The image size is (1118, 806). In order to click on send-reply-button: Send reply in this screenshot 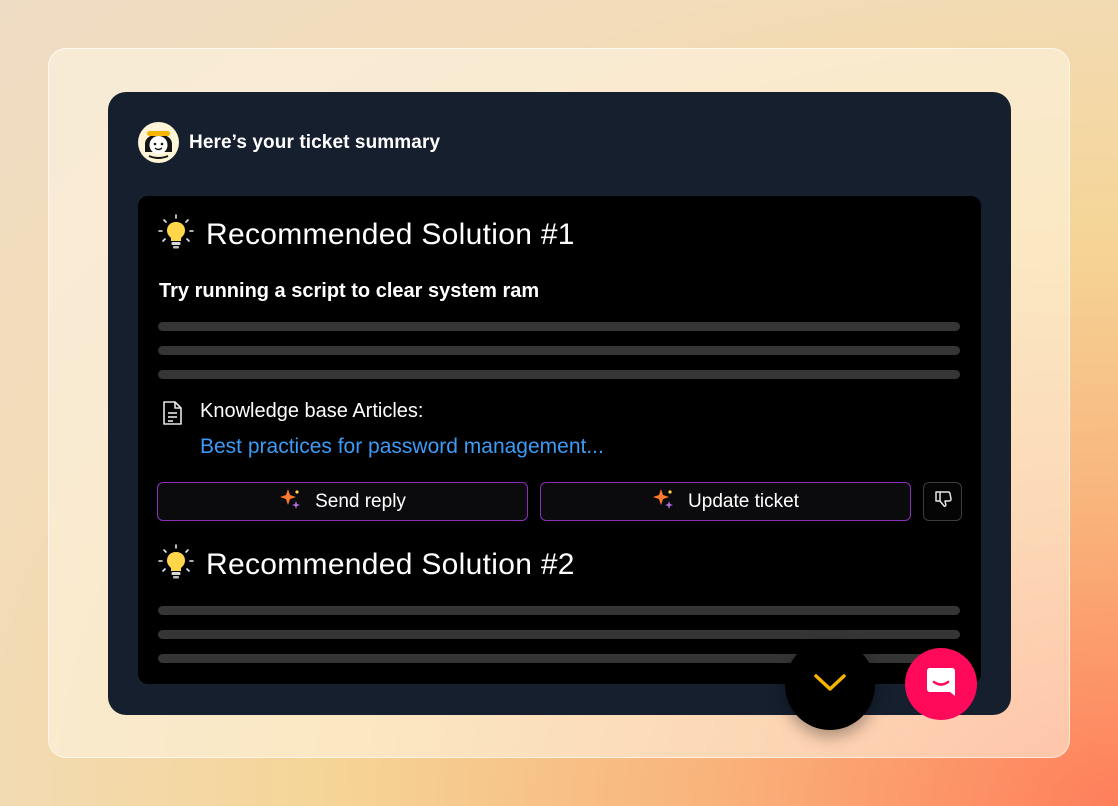, I will do `click(342, 501)`.